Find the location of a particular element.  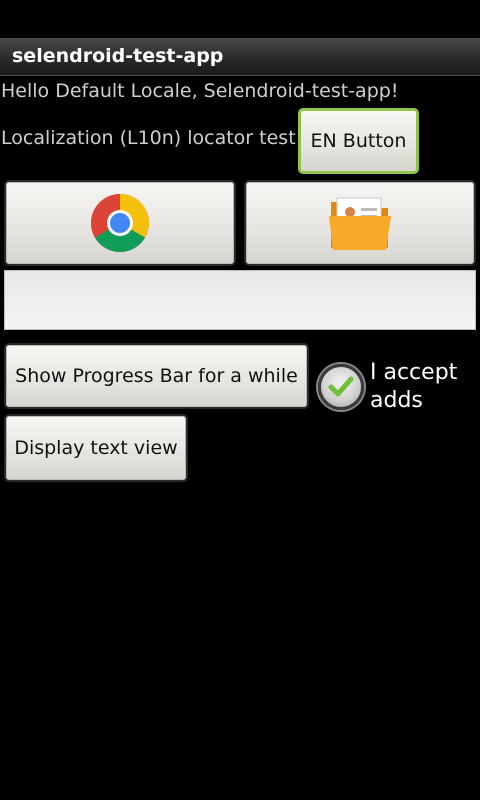

chrome-image-button is located at coordinates (120, 223).